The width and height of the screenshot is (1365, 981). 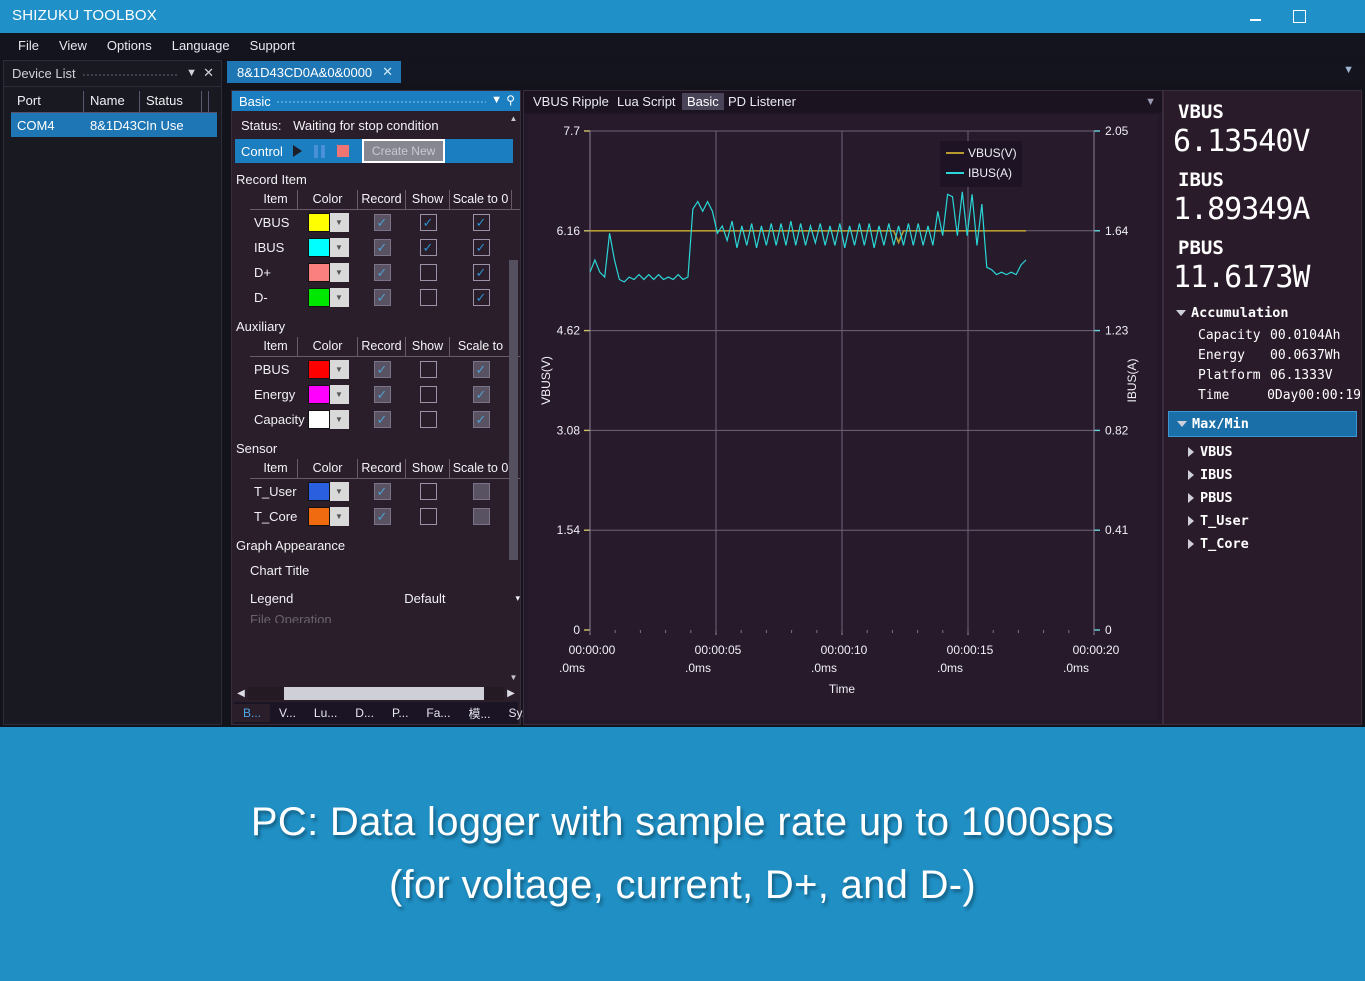 I want to click on accumulation-group: Accumulation, so click(x=1262, y=309).